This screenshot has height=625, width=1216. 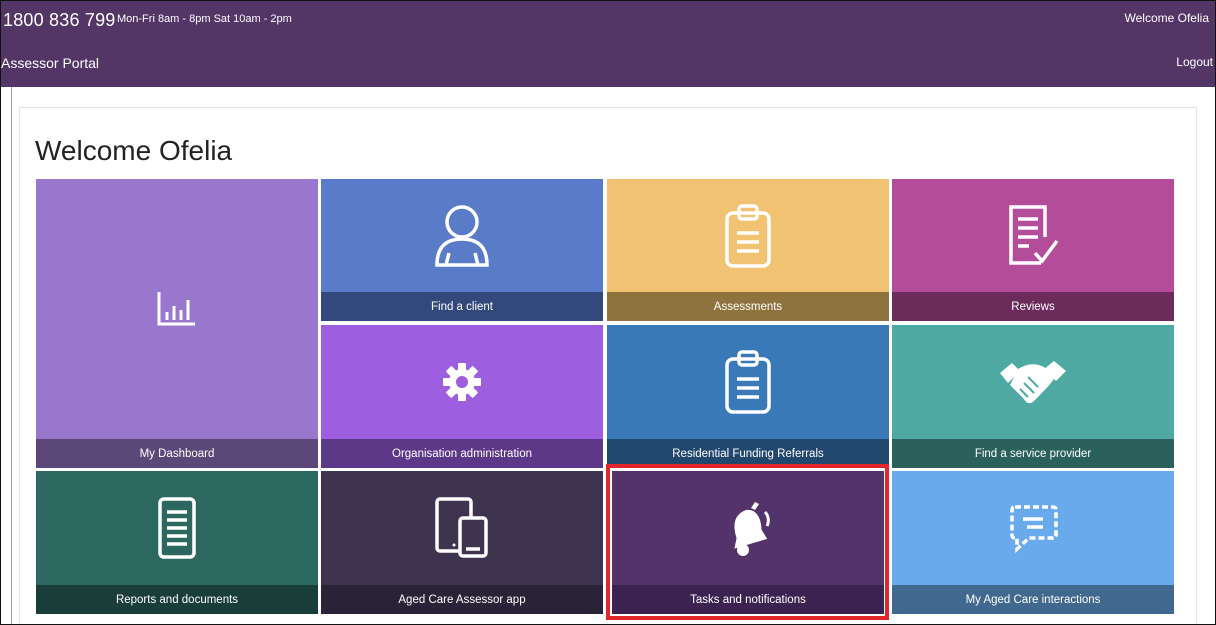 I want to click on gear-icon, so click(x=462, y=382).